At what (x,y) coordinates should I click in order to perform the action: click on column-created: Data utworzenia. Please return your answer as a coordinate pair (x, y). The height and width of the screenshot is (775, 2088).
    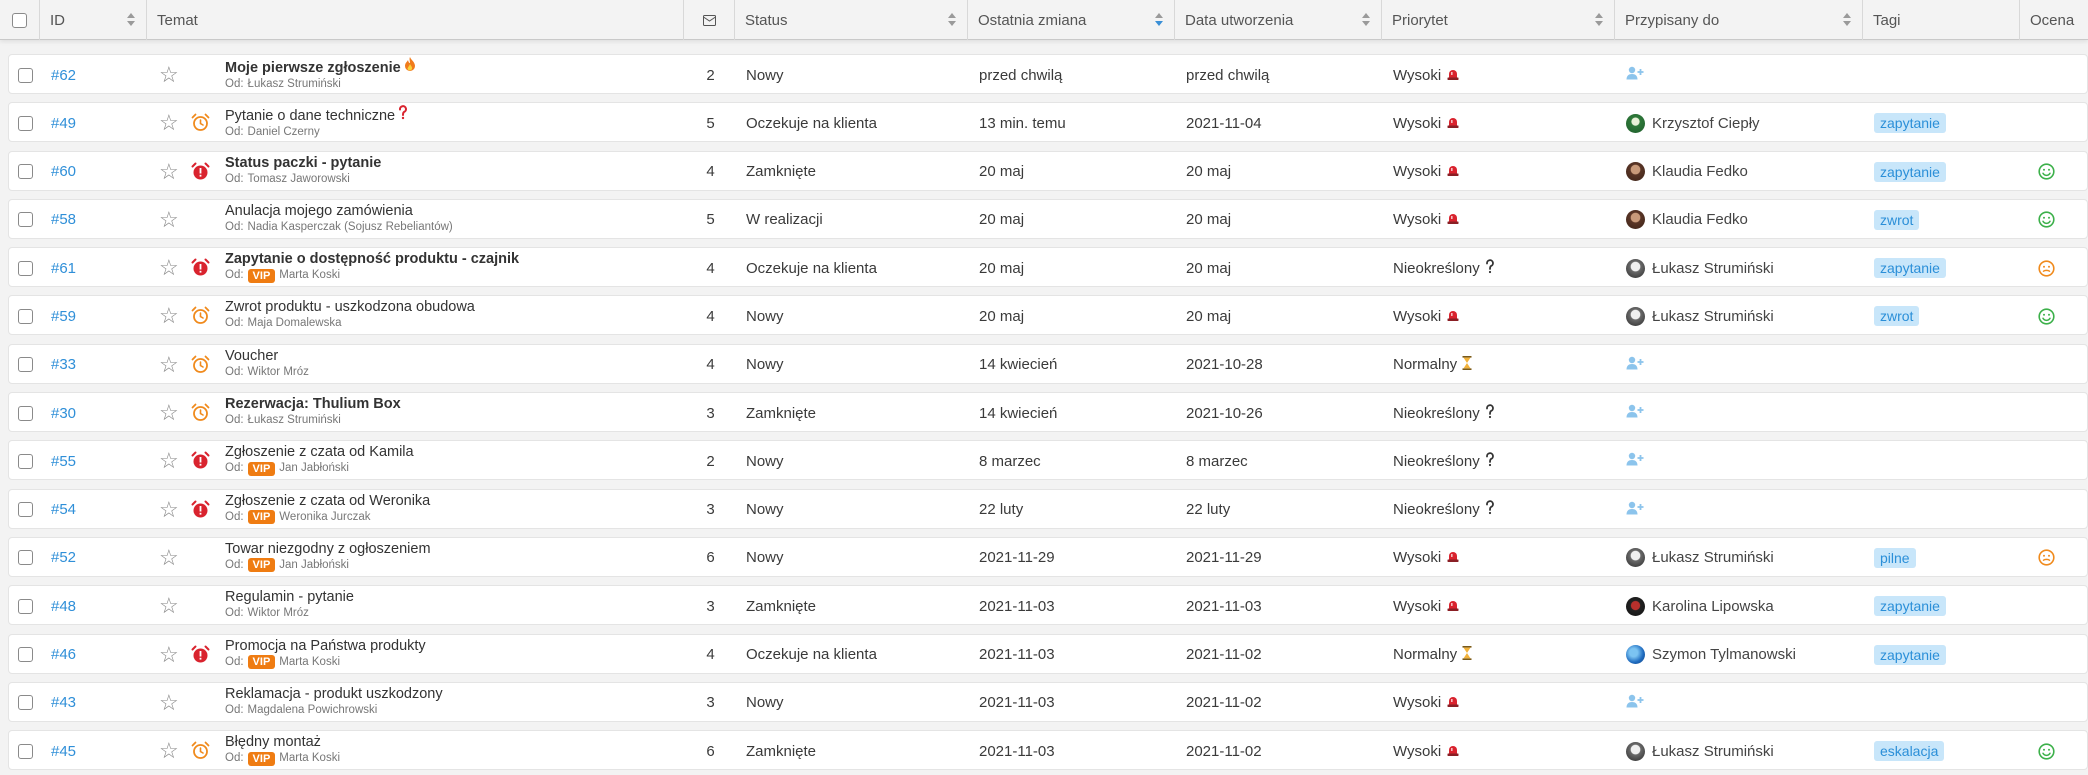
    Looking at the image, I should click on (1278, 20).